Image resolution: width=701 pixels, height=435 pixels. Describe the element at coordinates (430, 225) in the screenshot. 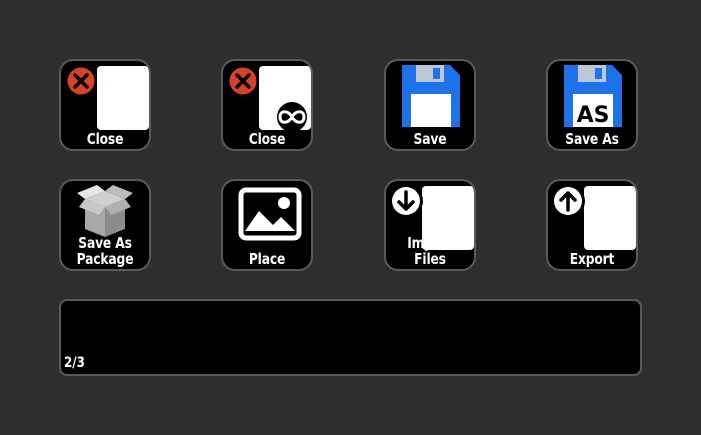

I see `import-files-button: Import Files` at that location.